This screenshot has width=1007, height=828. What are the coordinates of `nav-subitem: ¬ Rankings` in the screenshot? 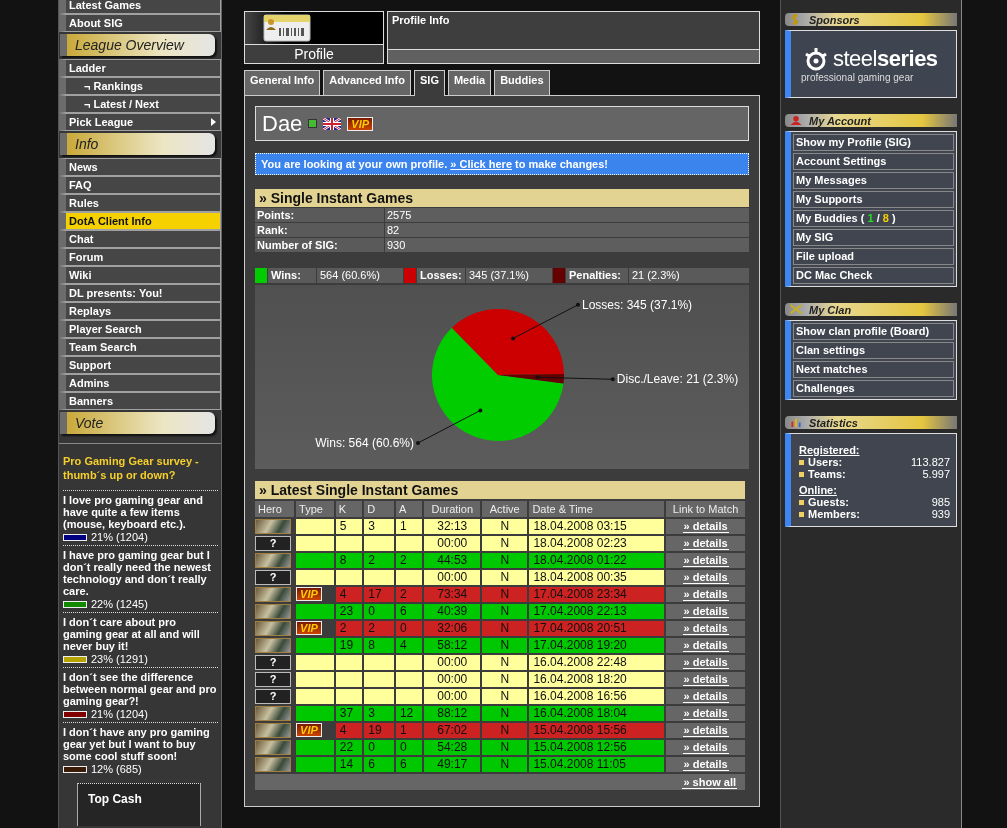 It's located at (140, 86).